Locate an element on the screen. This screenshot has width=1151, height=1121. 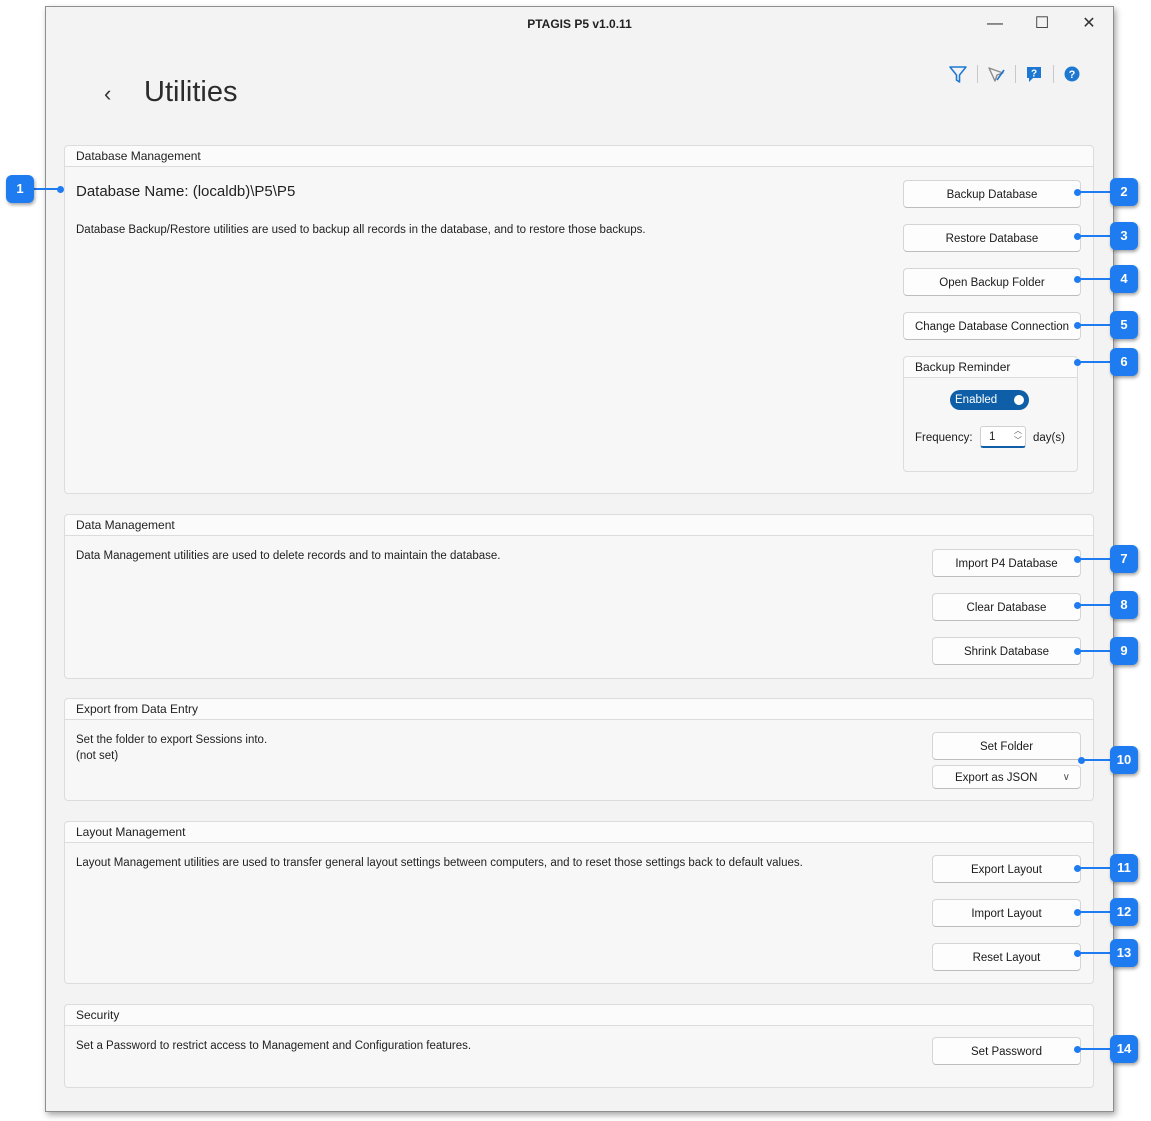
clear-database-button: Clear Database is located at coordinates (1006, 607).